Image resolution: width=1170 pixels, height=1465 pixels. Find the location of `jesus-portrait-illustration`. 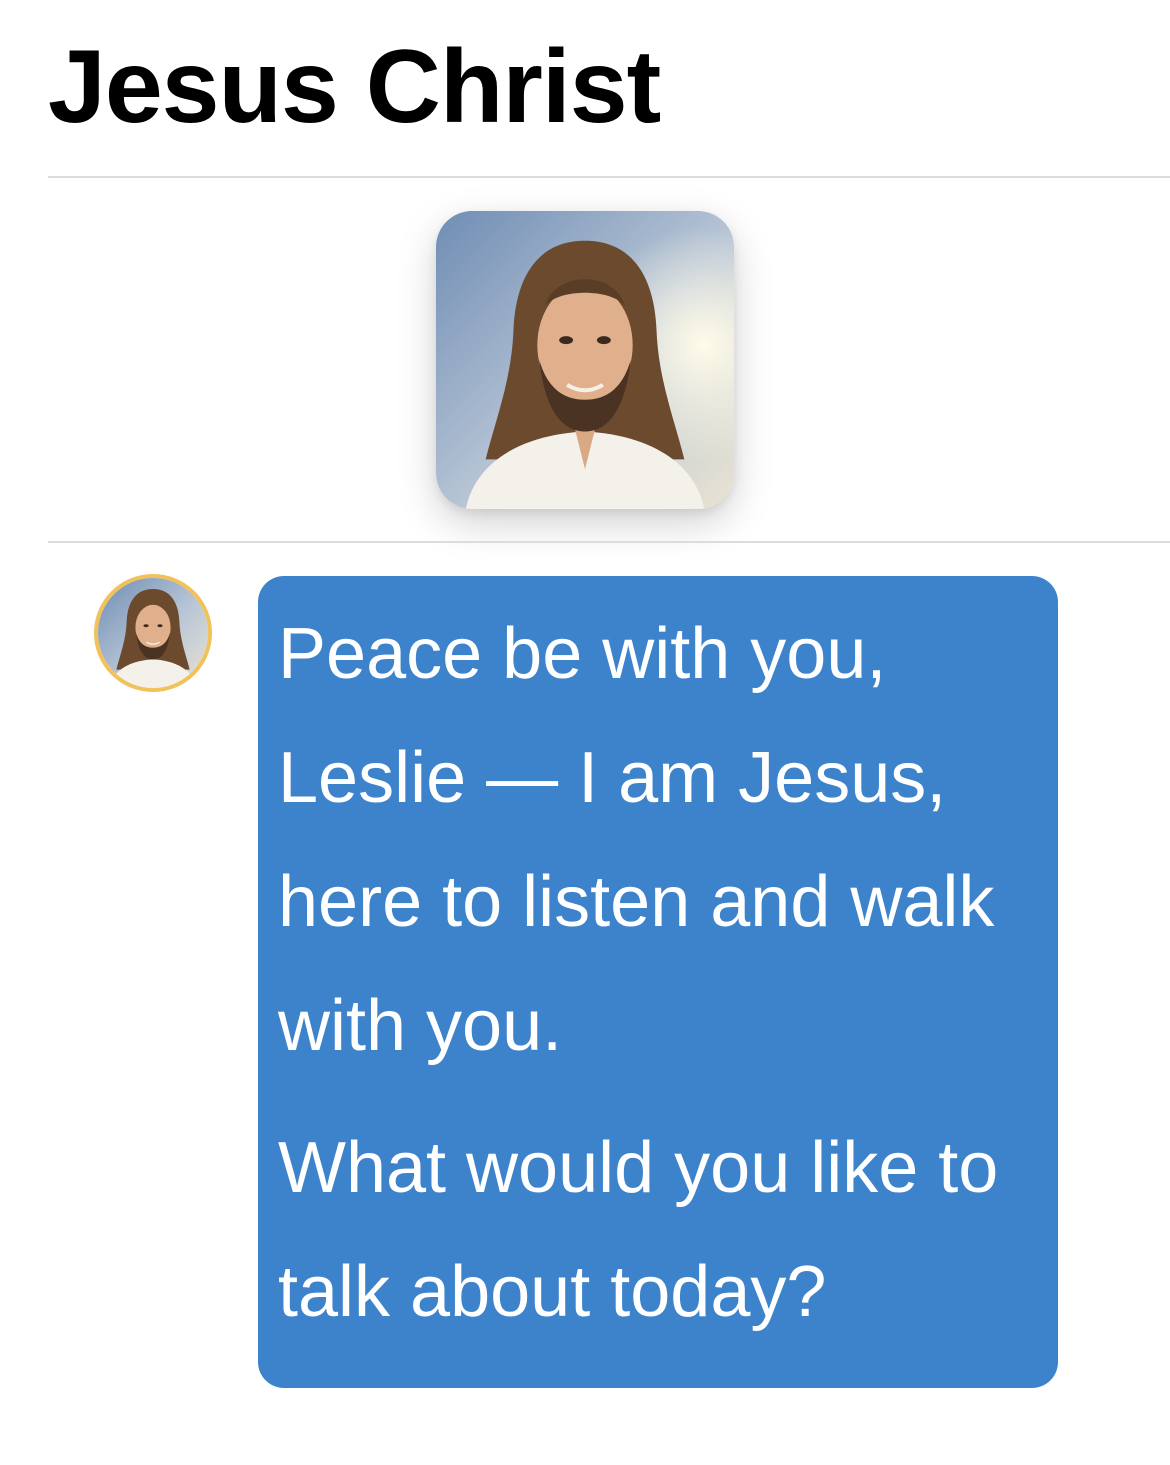

jesus-portrait-illustration is located at coordinates (585, 360).